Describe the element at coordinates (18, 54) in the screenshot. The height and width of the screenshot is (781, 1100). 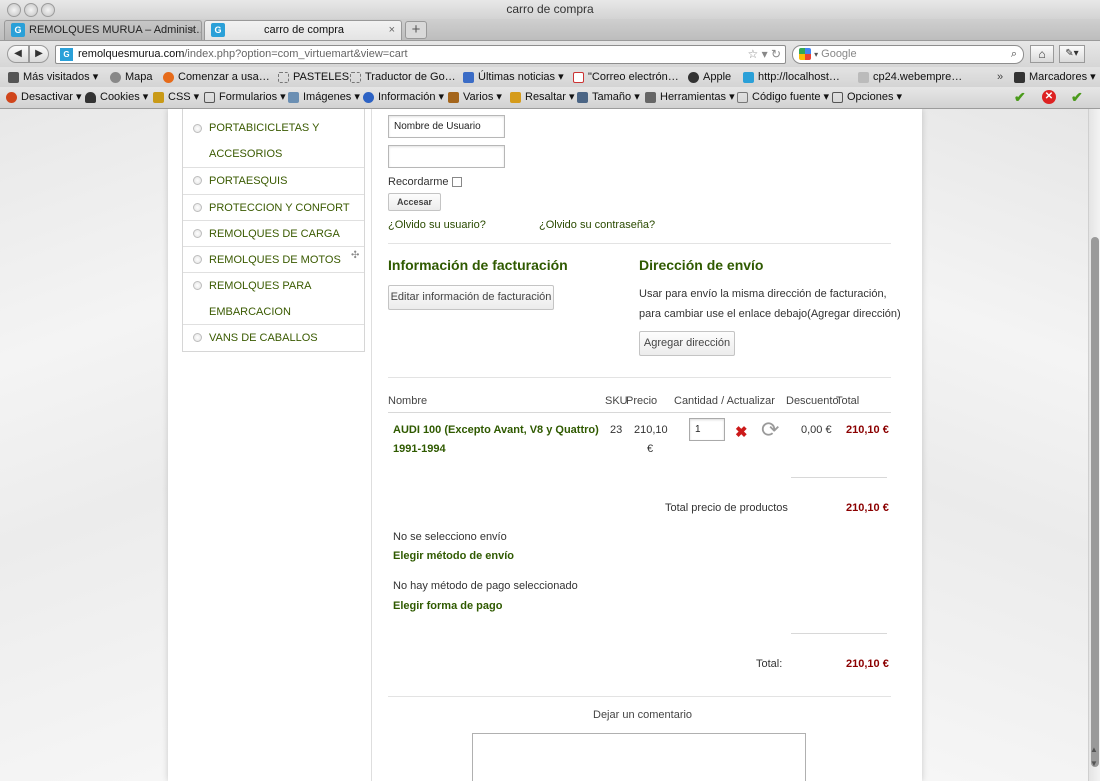
I see `back-button: ◀` at that location.